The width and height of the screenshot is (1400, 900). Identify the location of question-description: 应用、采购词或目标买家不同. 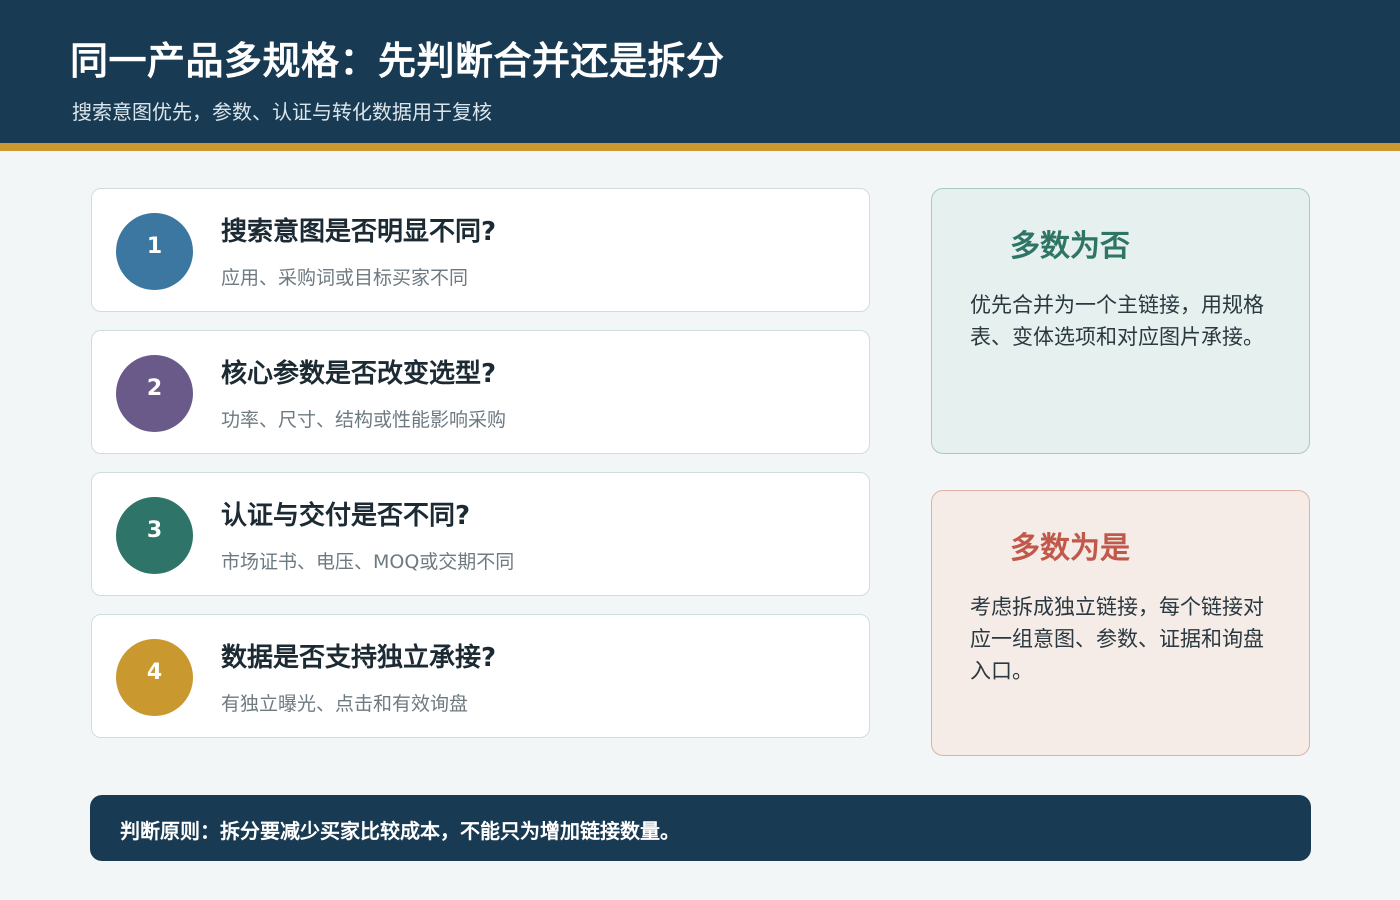
(345, 278).